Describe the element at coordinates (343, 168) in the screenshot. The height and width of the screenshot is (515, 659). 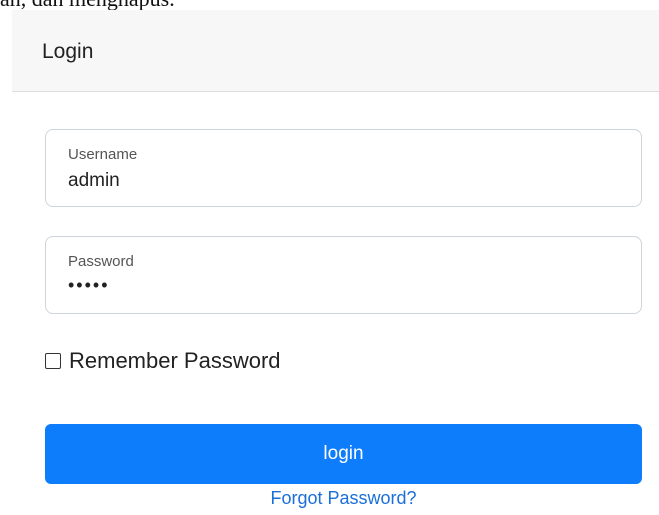
I see `username-field: Username admin` at that location.